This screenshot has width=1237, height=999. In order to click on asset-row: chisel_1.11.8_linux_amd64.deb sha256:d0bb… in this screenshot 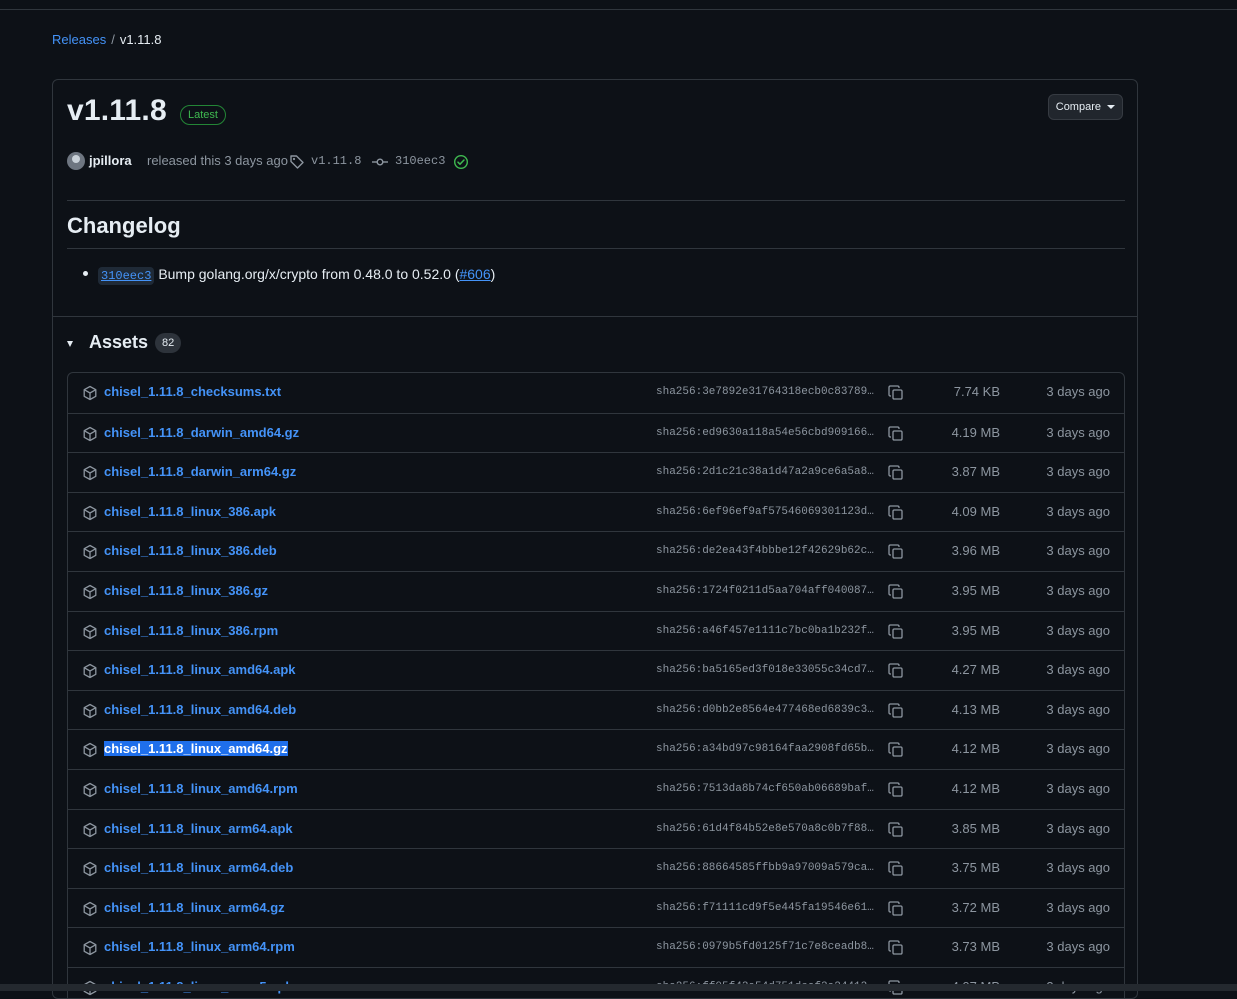, I will do `click(596, 709)`.